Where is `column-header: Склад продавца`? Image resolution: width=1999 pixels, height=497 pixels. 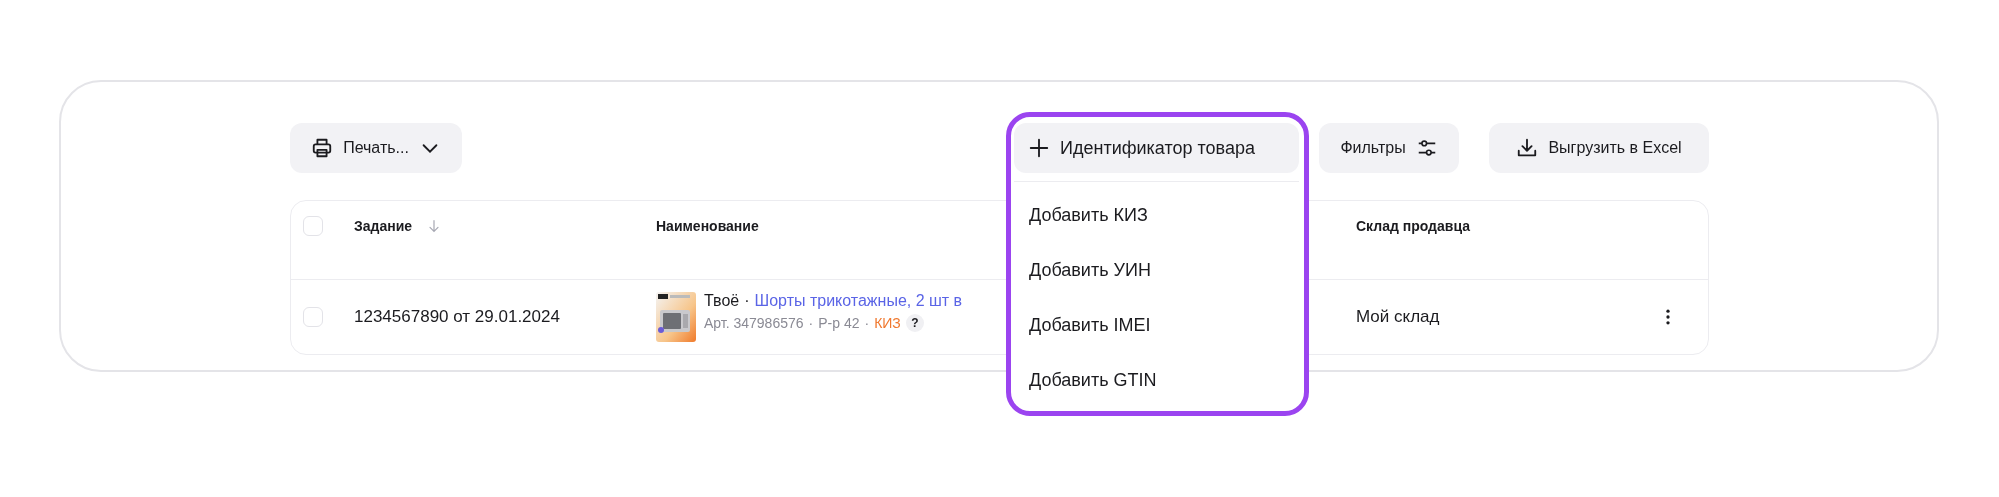
column-header: Склад продавца is located at coordinates (1413, 225).